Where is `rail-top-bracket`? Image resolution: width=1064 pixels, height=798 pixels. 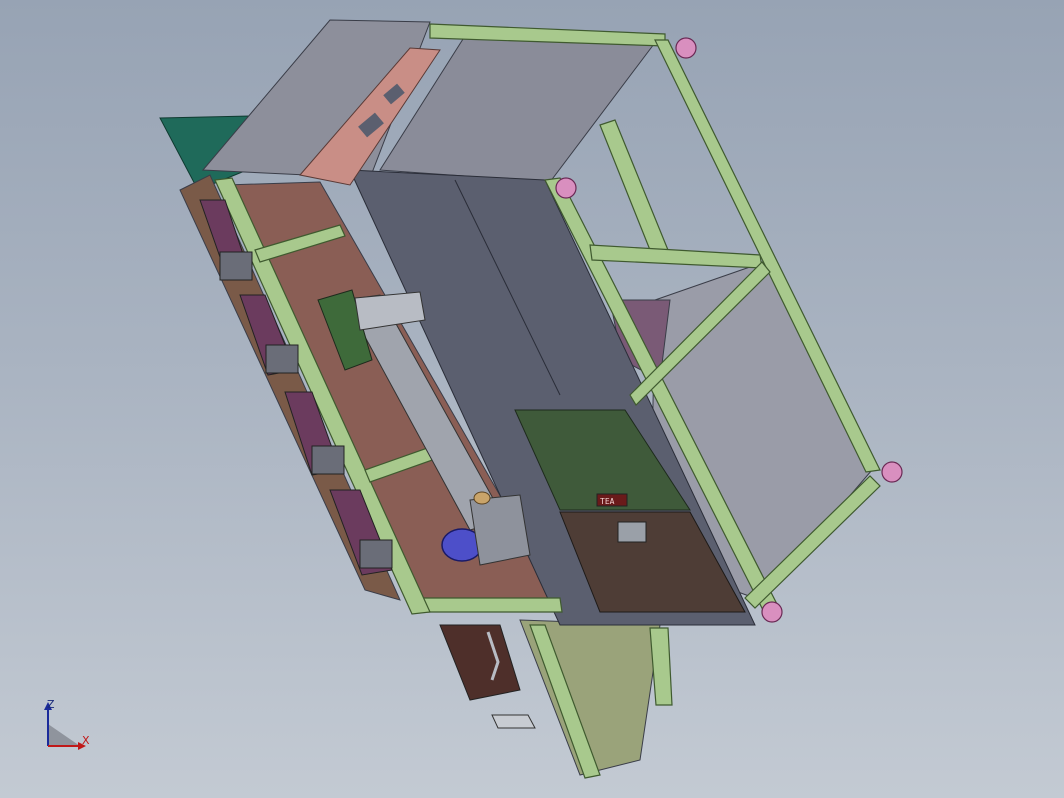 rail-top-bracket is located at coordinates (390, 311).